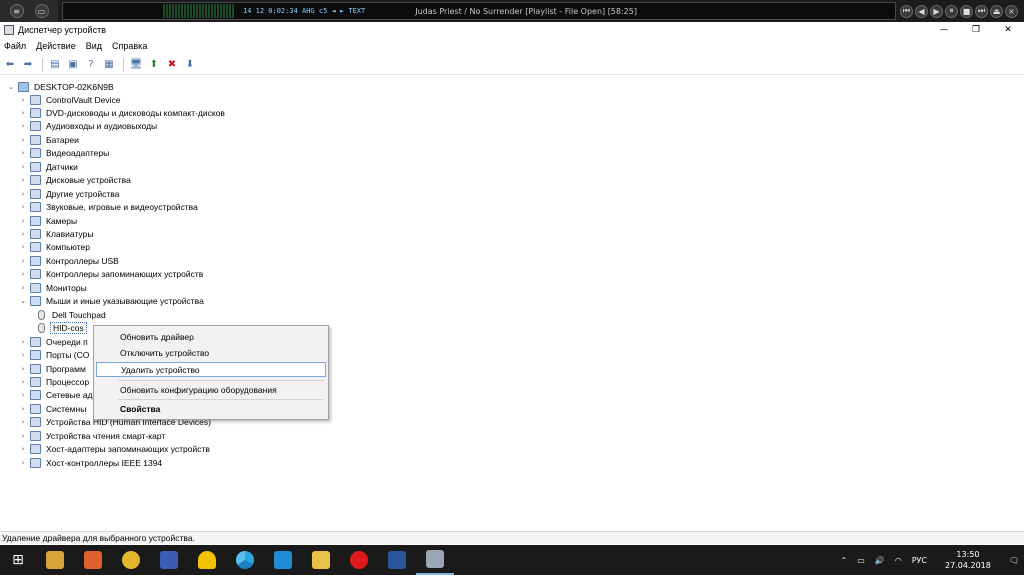 The image size is (1024, 575). I want to click on menu-file: Файл, so click(15, 46).